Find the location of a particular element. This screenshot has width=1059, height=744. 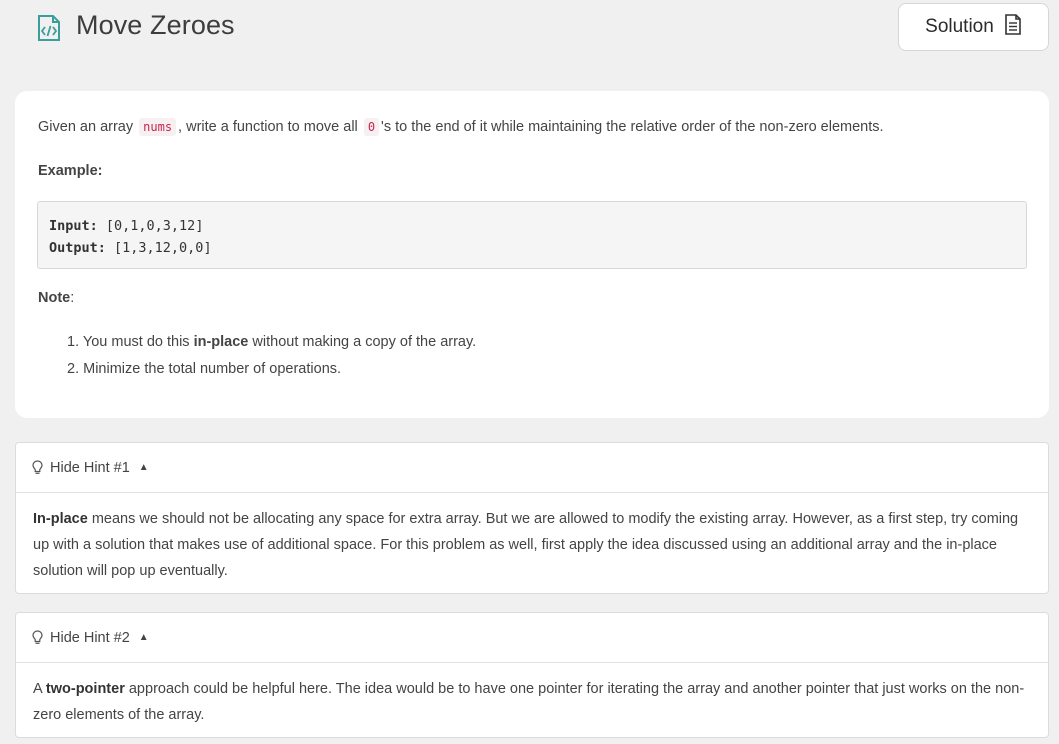

input-label: Input: is located at coordinates (73, 226).